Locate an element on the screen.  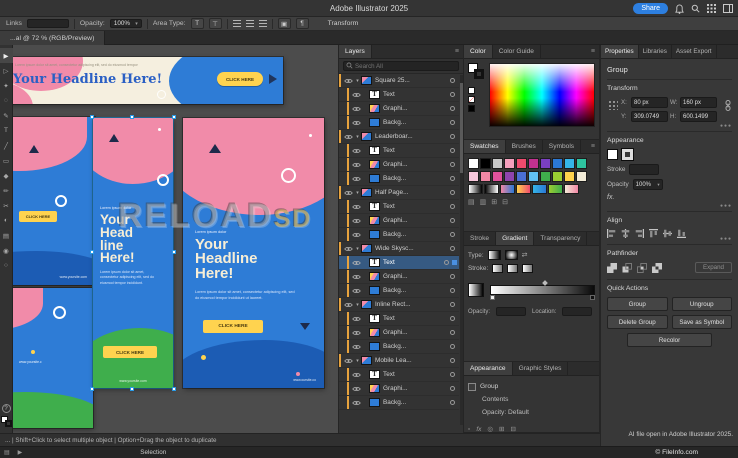
lasso-tool: ◌ is located at coordinates (6, 100).